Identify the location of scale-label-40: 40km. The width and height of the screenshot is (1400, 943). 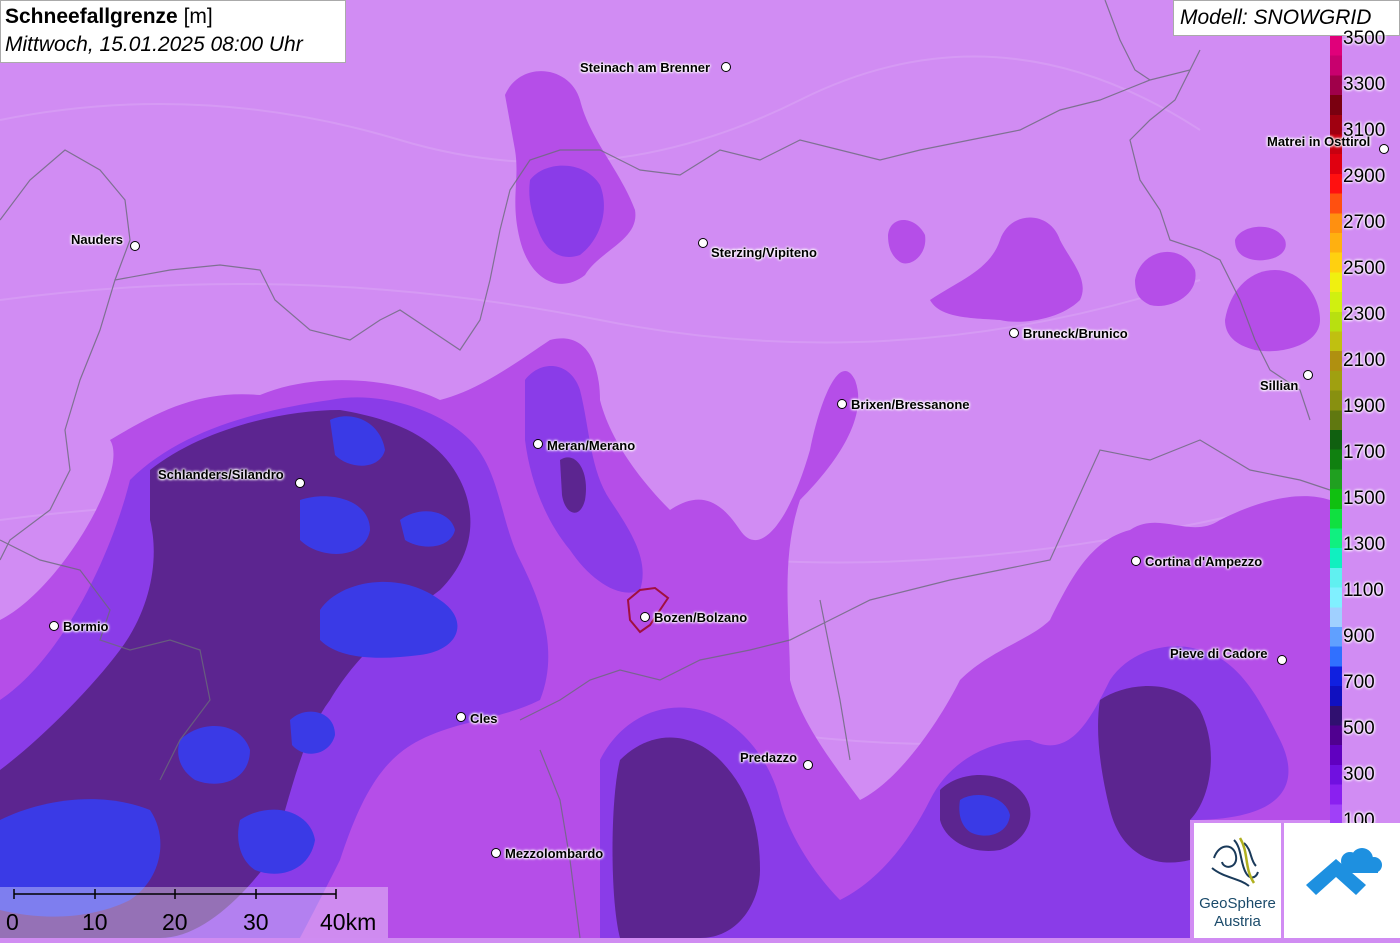
(348, 922).